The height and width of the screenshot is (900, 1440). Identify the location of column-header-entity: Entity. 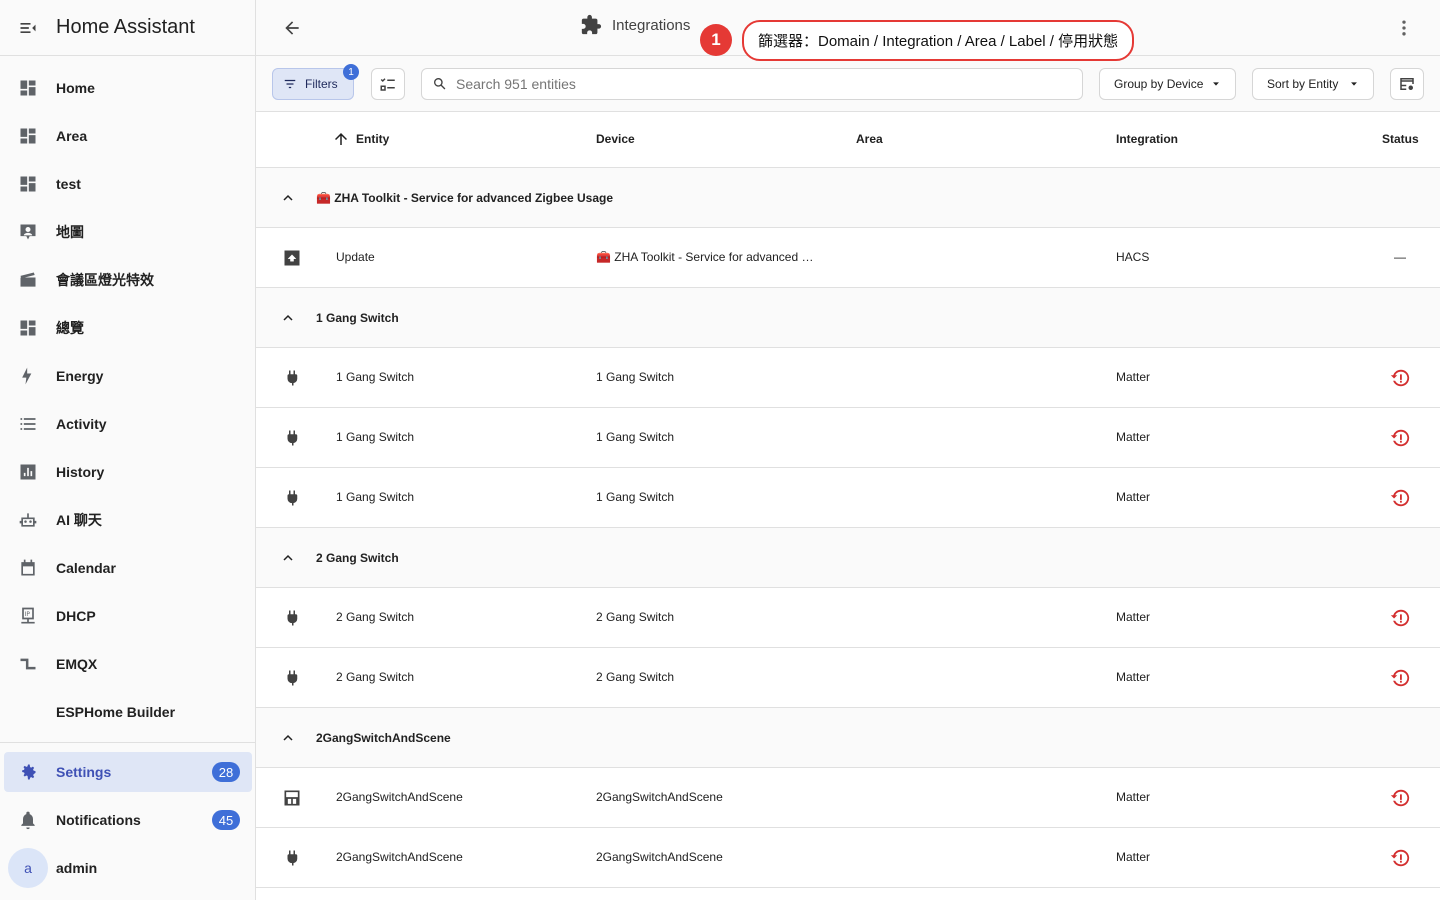
(360, 139).